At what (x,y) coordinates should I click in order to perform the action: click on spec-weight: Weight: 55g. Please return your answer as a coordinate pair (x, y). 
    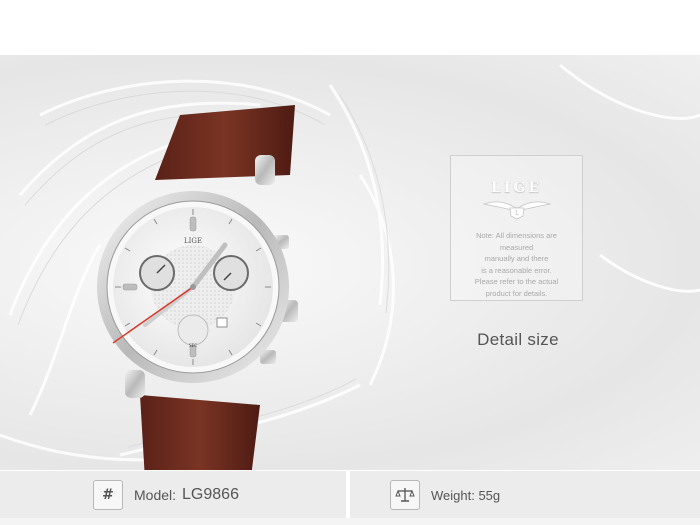
    Looking at the image, I should click on (525, 495).